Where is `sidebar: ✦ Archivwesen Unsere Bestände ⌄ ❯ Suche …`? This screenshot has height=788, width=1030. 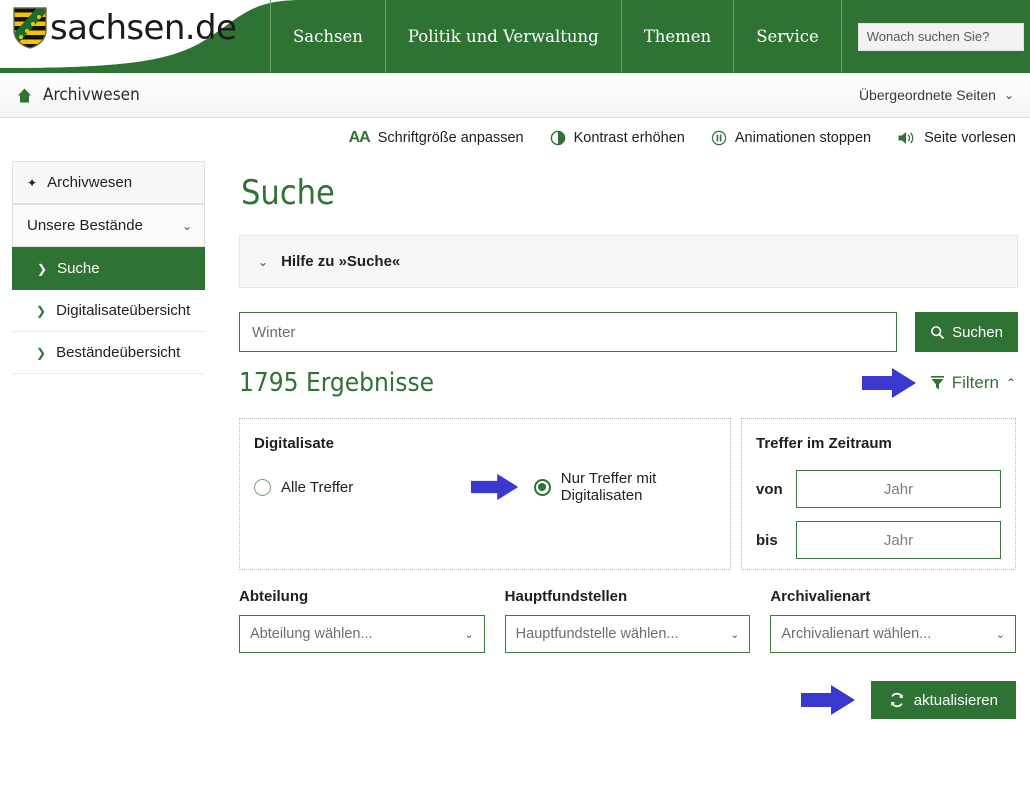
sidebar: ✦ Archivwesen Unsere Bestände ⌄ ❯ Suche … is located at coordinates (102, 265).